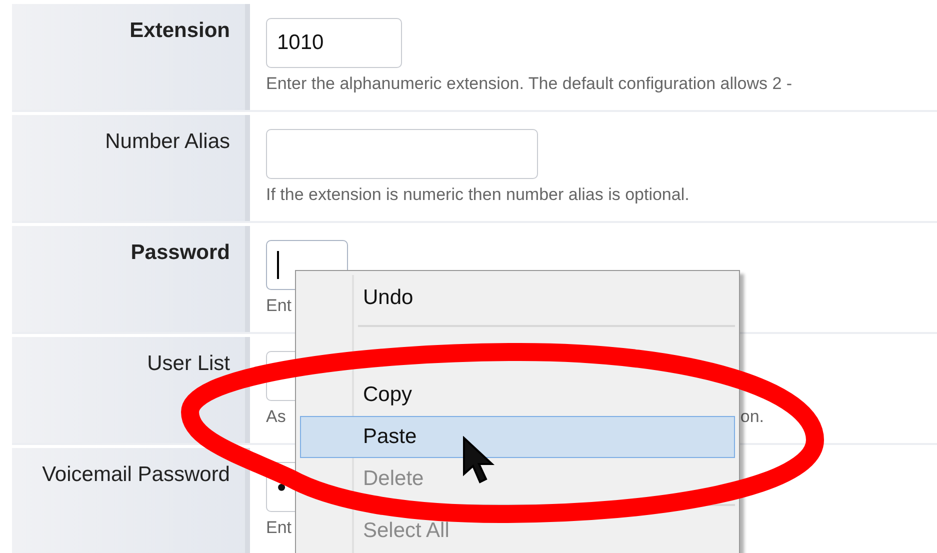  I want to click on field-label: Extension, so click(180, 31).